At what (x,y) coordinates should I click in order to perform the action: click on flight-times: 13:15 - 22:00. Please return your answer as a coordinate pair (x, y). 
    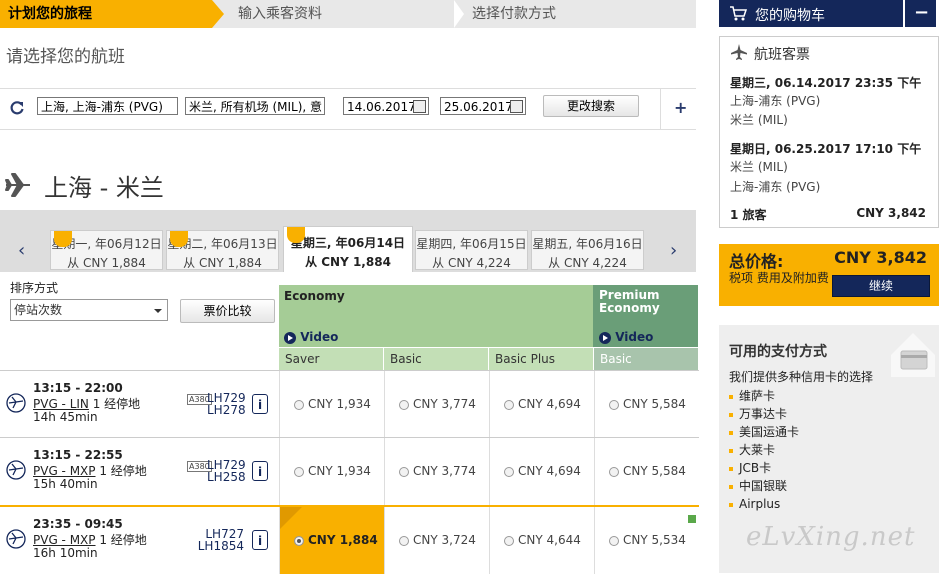
    Looking at the image, I should click on (78, 388).